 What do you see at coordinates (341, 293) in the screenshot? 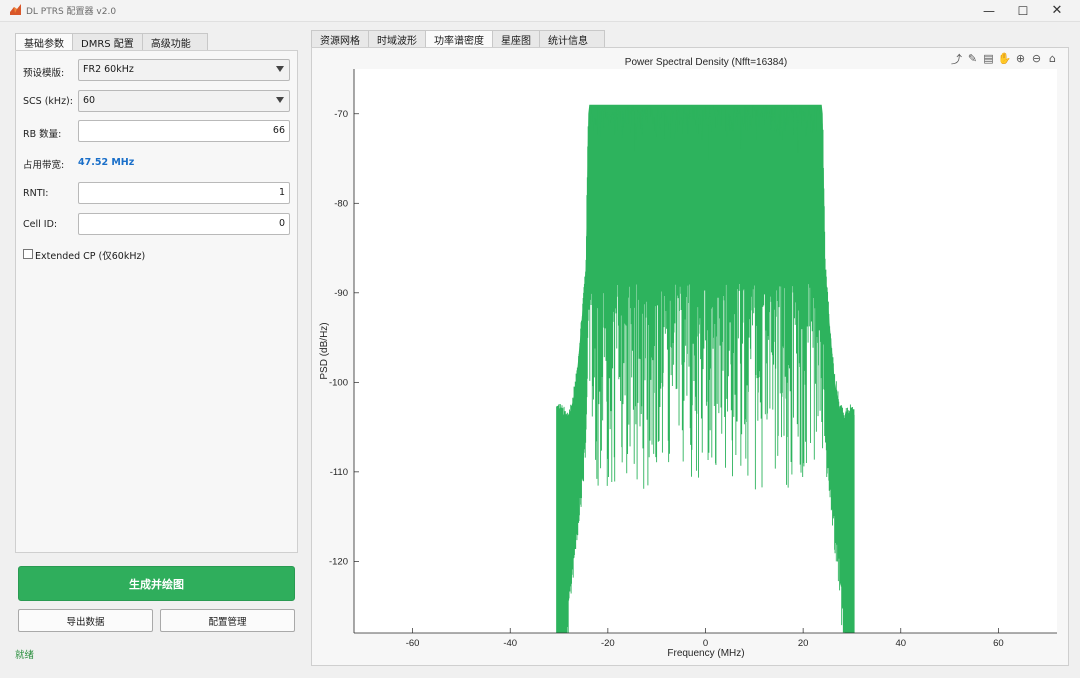
I see `y-tick-label: -90` at bounding box center [341, 293].